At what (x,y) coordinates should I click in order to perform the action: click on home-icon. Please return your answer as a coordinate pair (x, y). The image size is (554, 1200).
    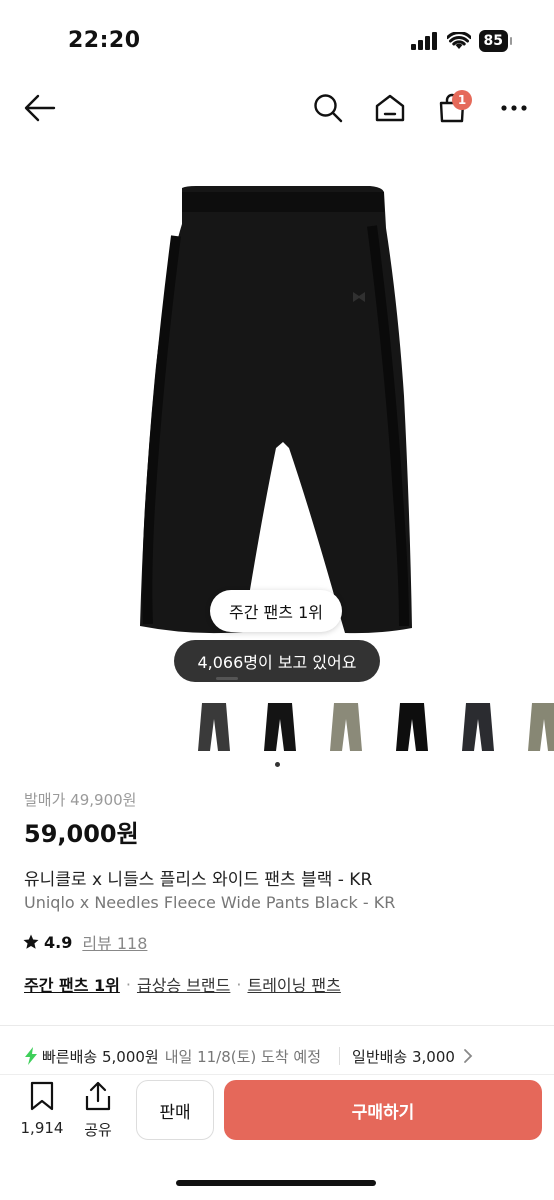
    Looking at the image, I should click on (390, 108).